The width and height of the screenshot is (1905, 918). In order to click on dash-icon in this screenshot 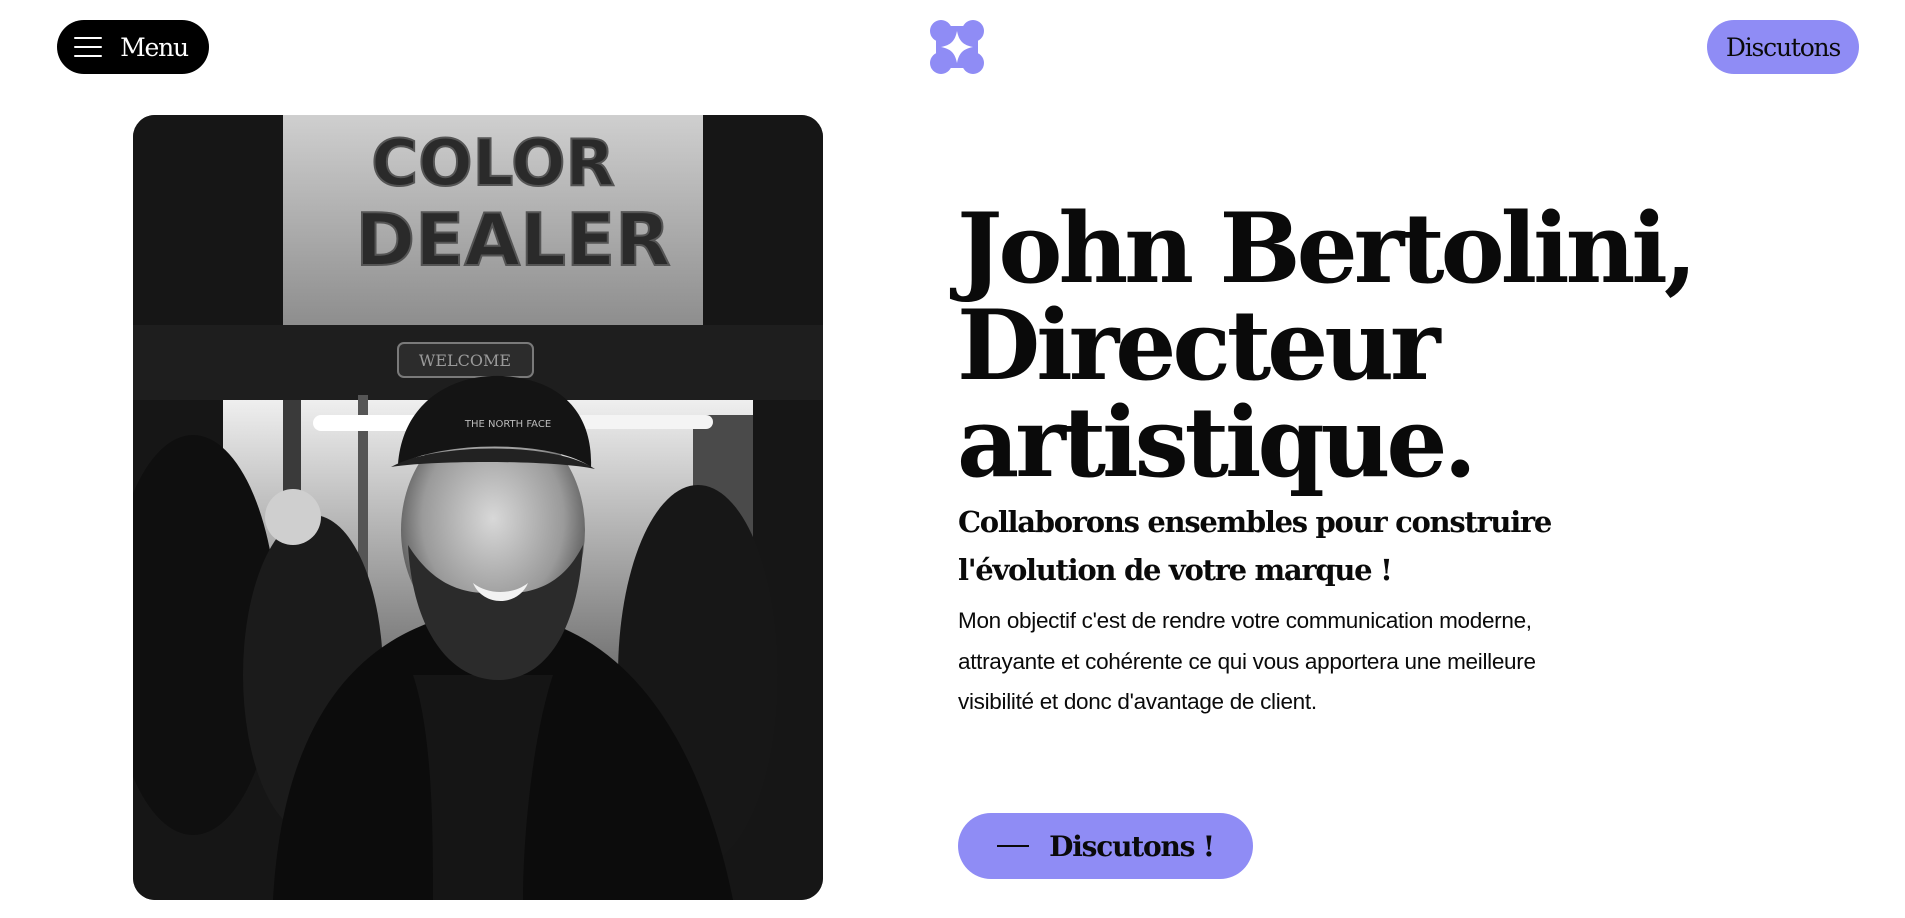, I will do `click(1013, 846)`.